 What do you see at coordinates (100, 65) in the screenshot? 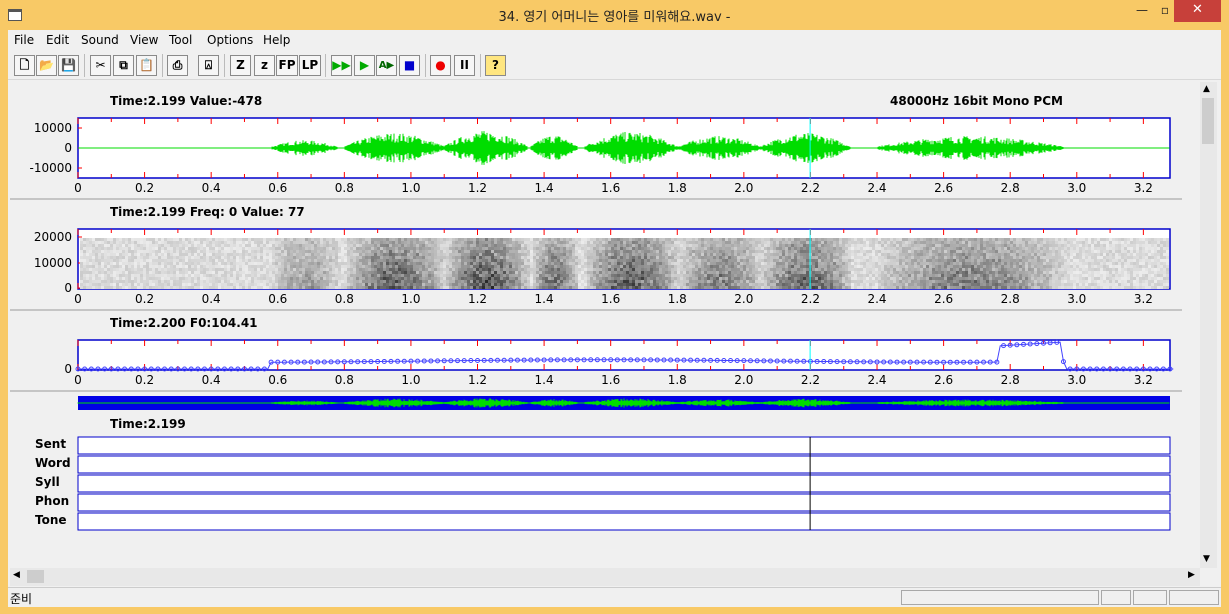
I see `cut-button: ✂` at bounding box center [100, 65].